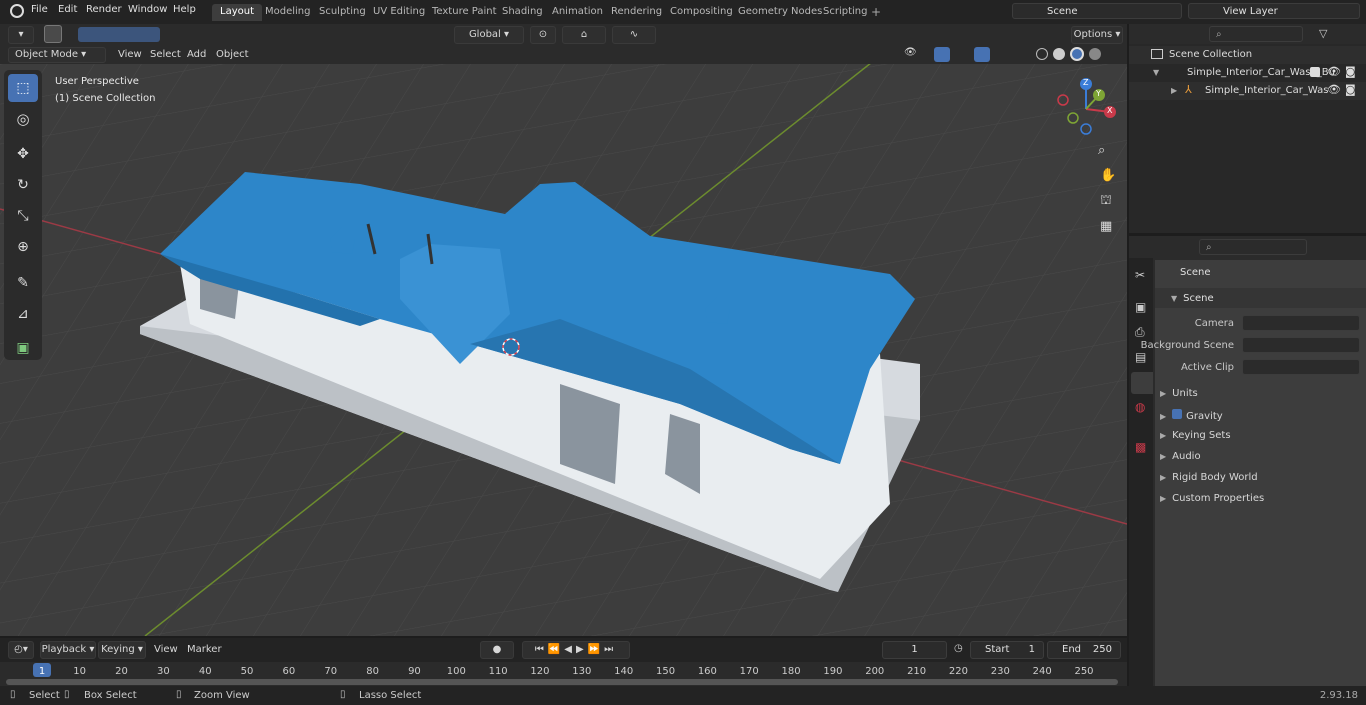 The width and height of the screenshot is (1366, 705). What do you see at coordinates (21, 650) in the screenshot?
I see `timeline-editor-type: ◴▾` at bounding box center [21, 650].